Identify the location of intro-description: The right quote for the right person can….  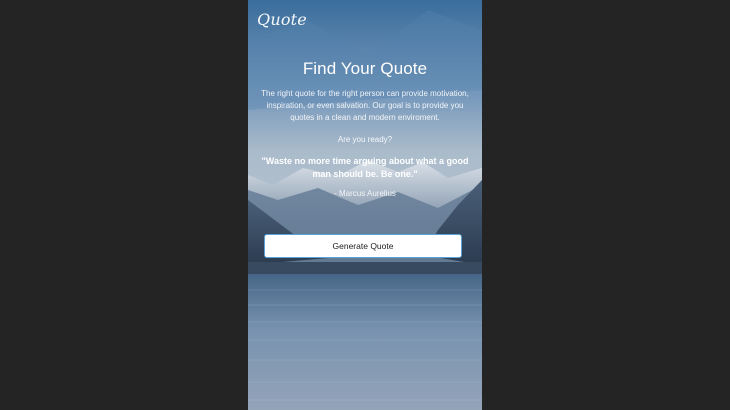
(365, 105).